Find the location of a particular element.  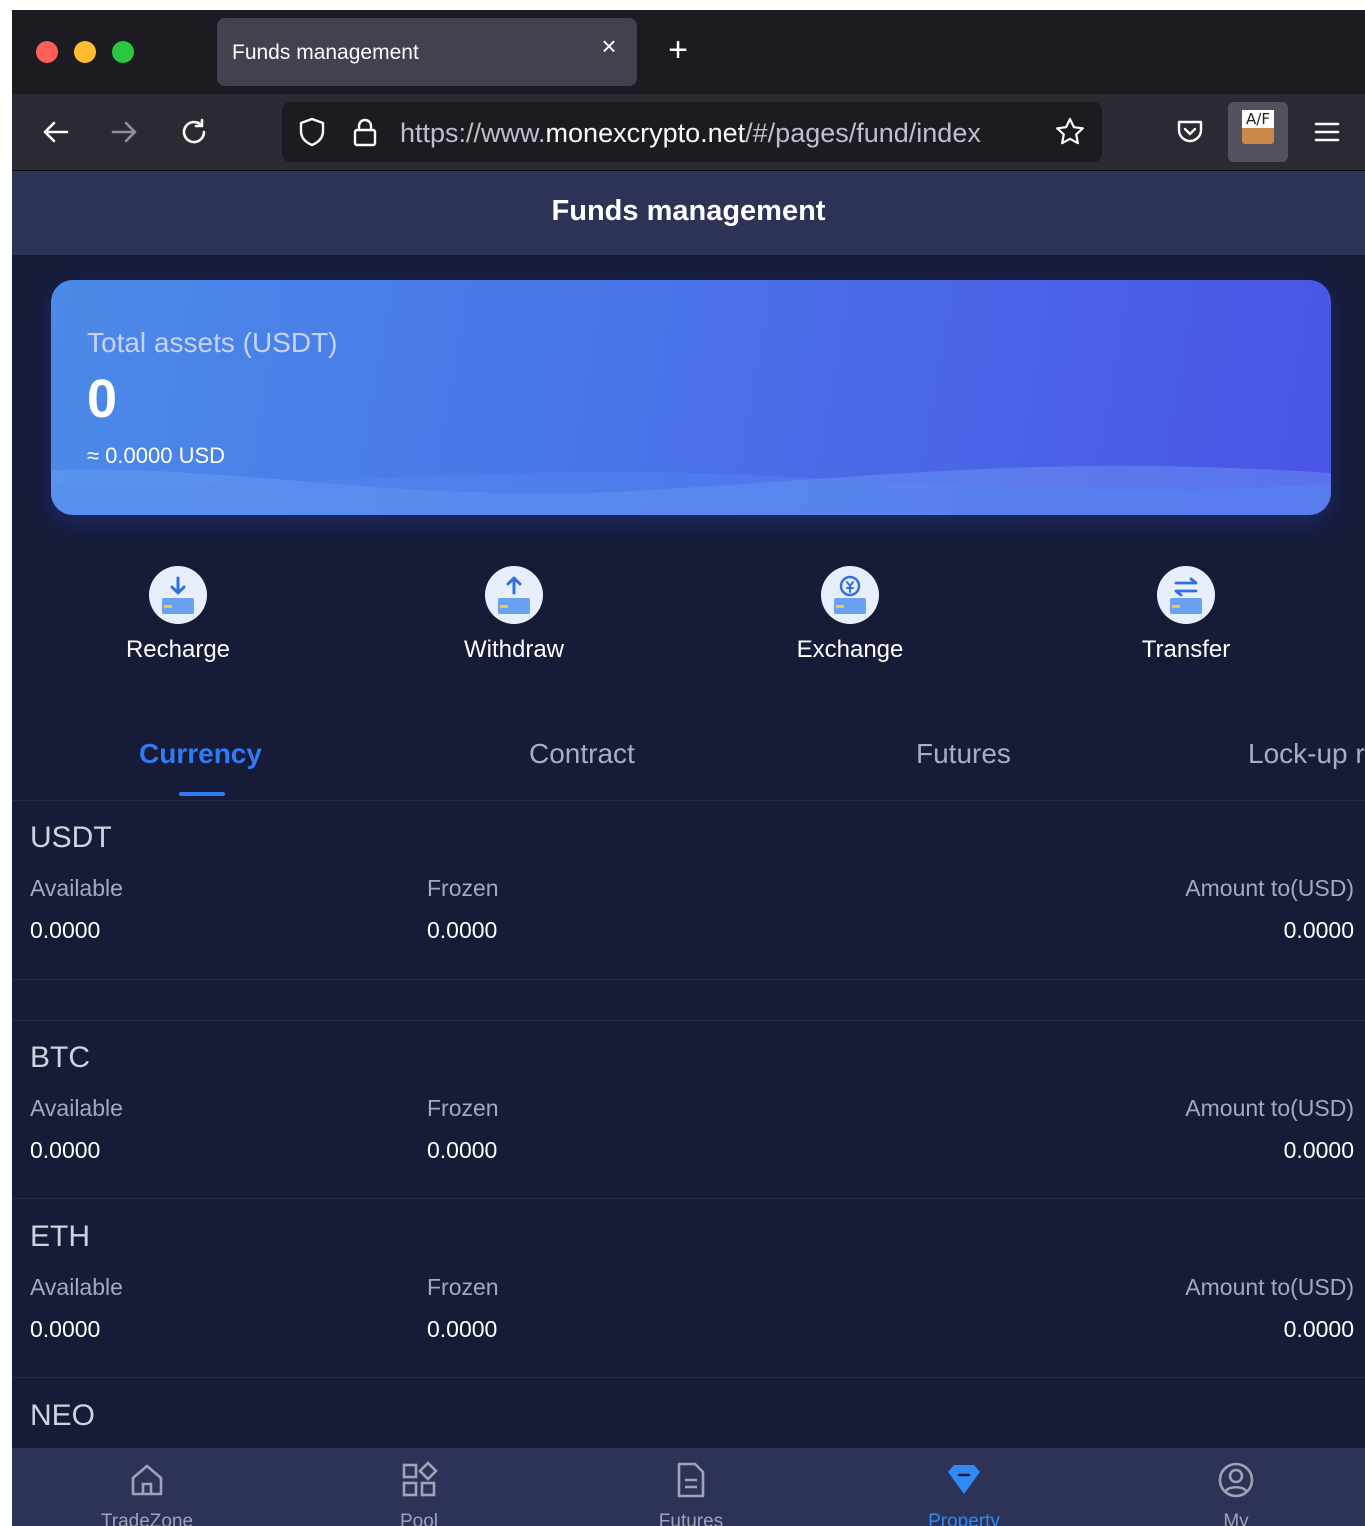

tab-lock-up: Lock-up r is located at coordinates (1306, 754).